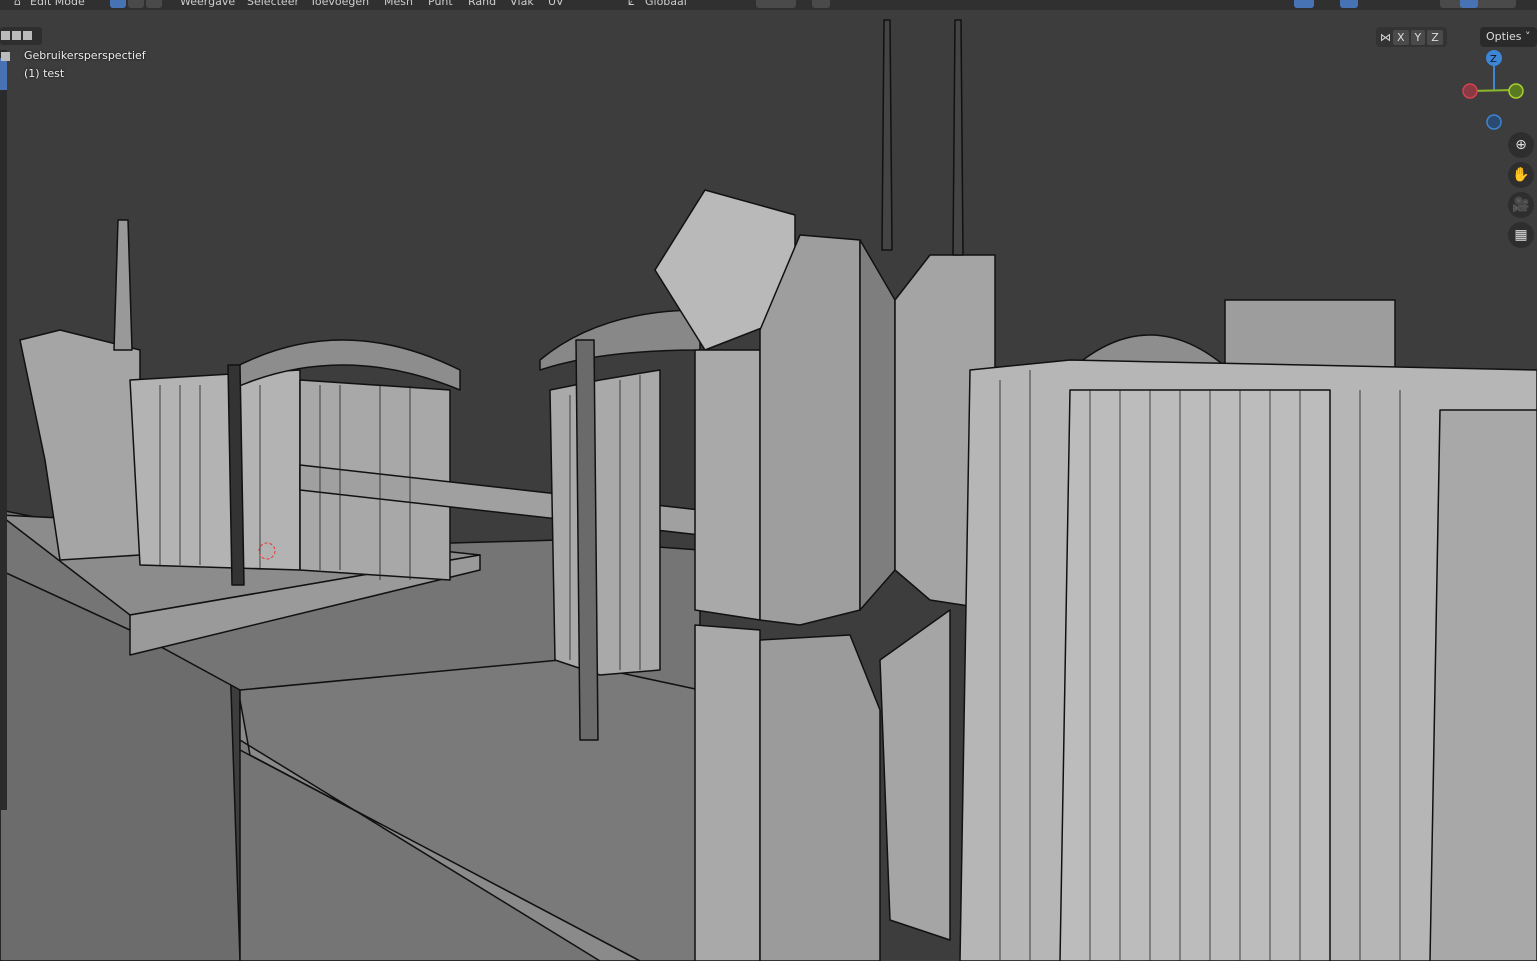  What do you see at coordinates (821, 4) in the screenshot?
I see `proportional-button` at bounding box center [821, 4].